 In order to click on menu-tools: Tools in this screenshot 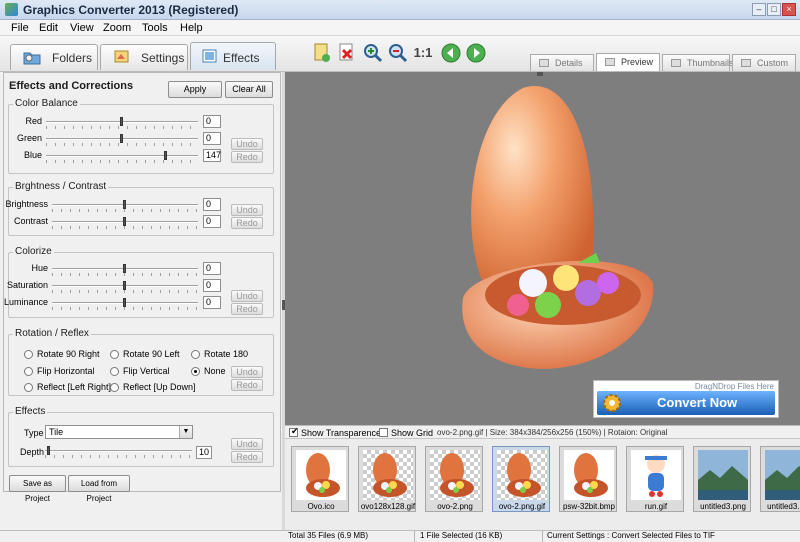, I will do `click(155, 28)`.